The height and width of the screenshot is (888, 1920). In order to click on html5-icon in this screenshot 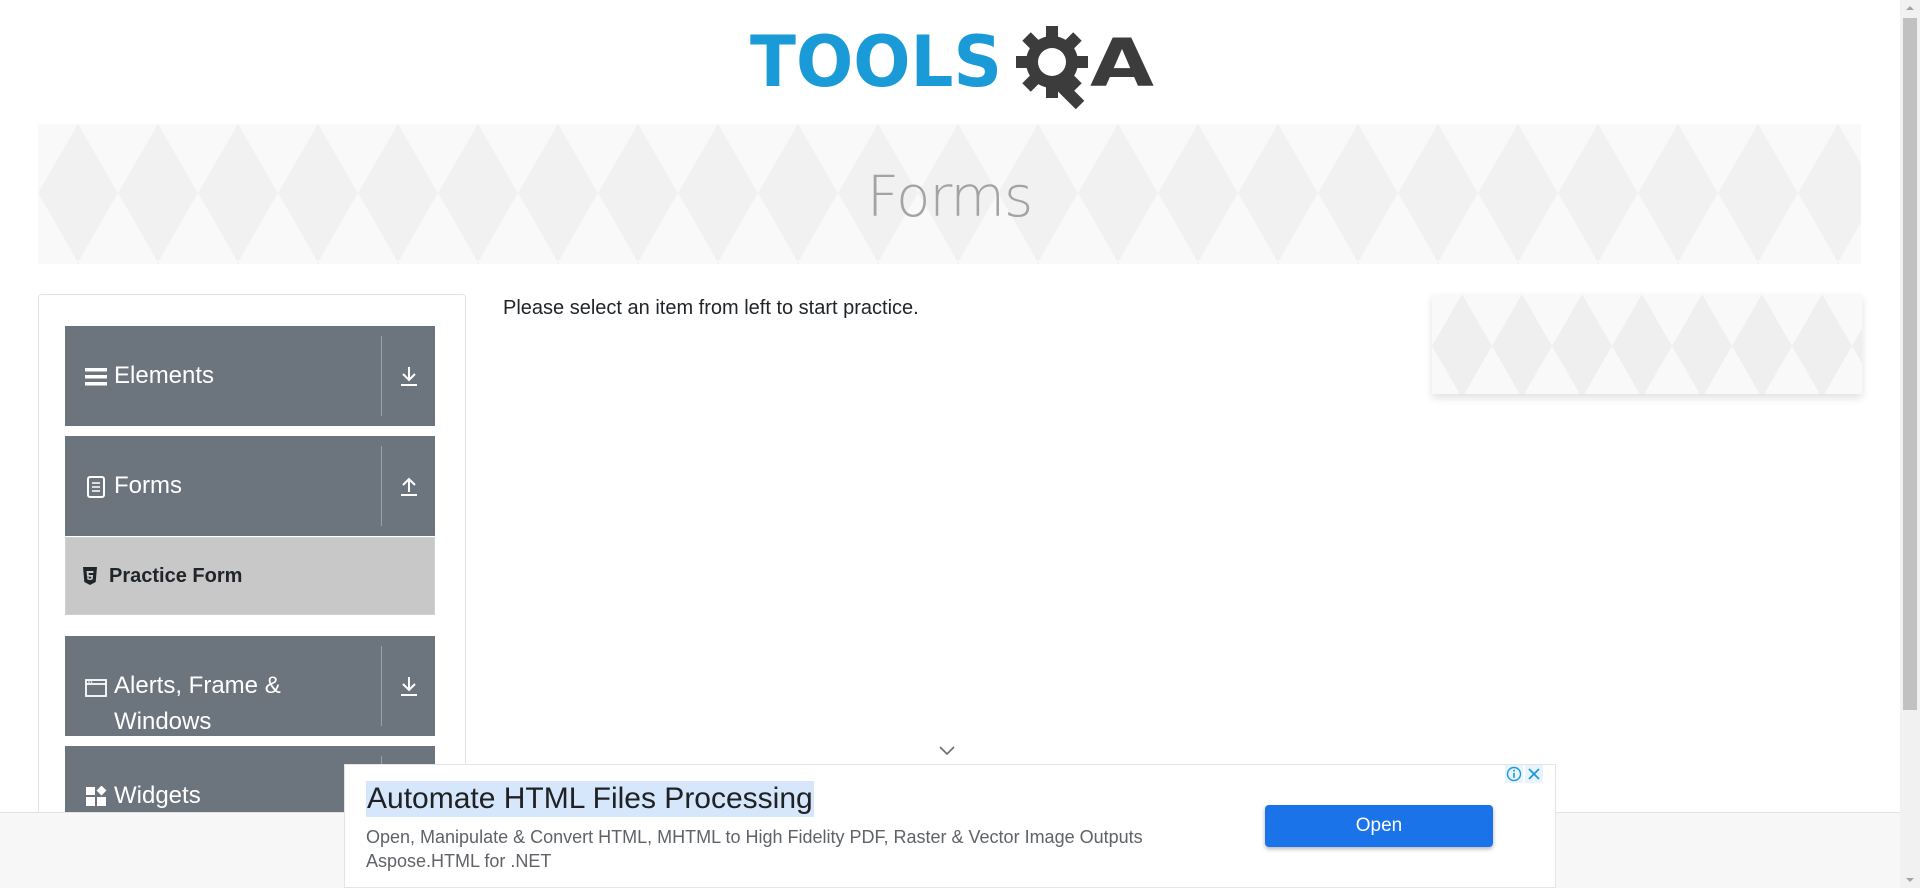, I will do `click(90, 576)`.